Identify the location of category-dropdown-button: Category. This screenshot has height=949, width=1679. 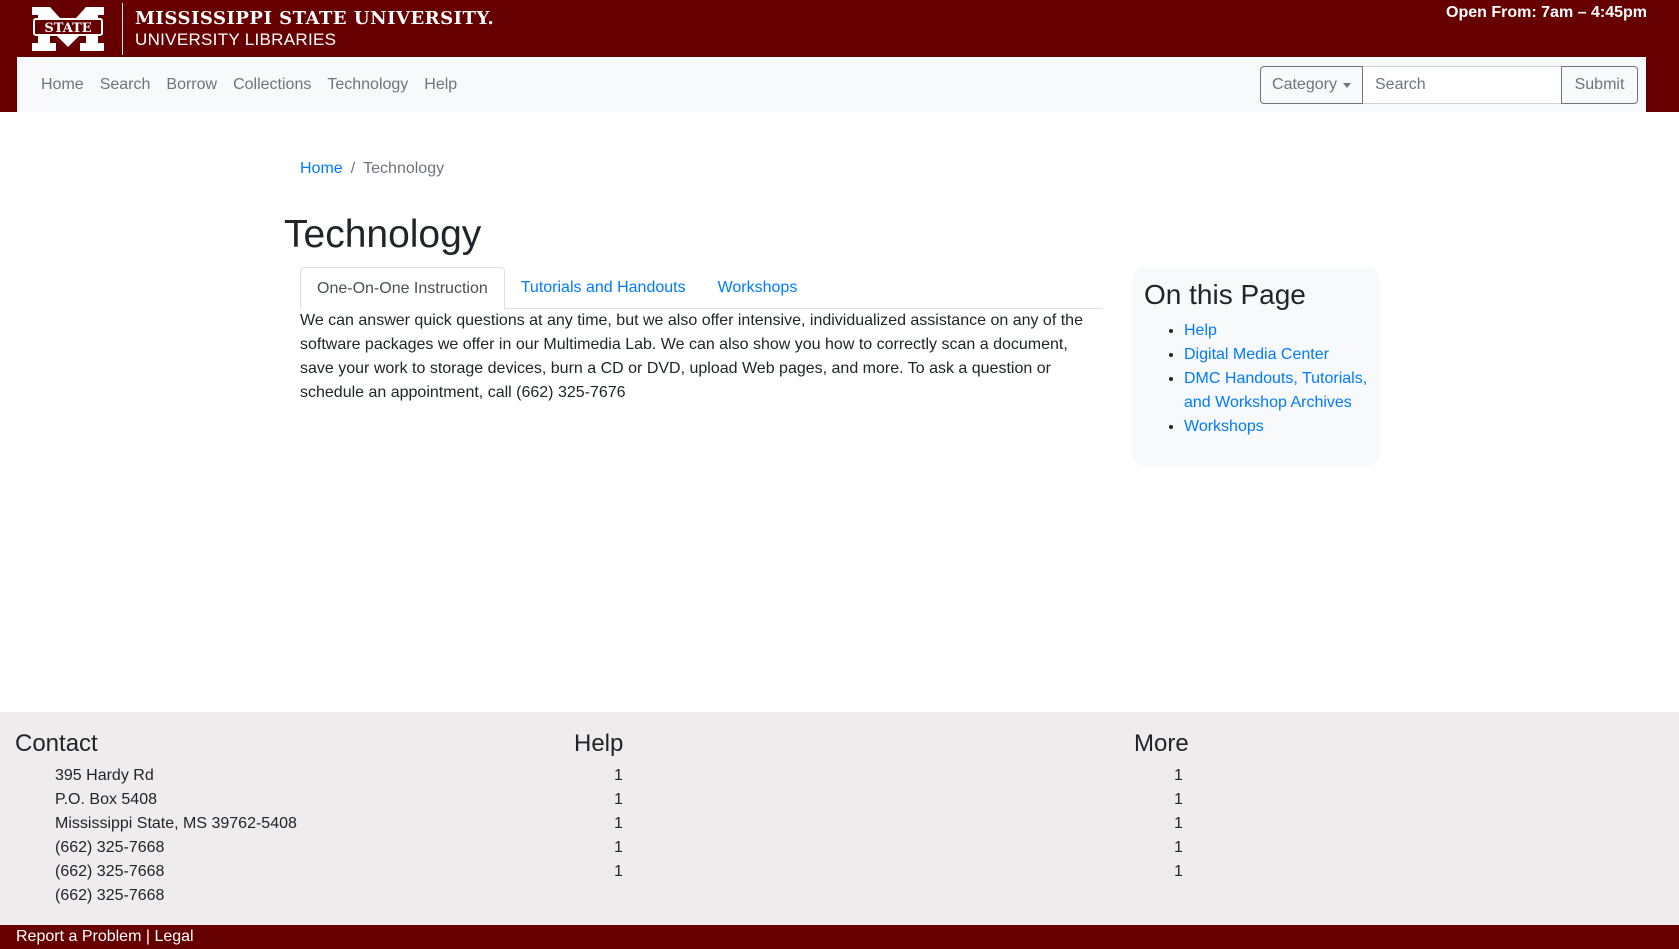
(1311, 85).